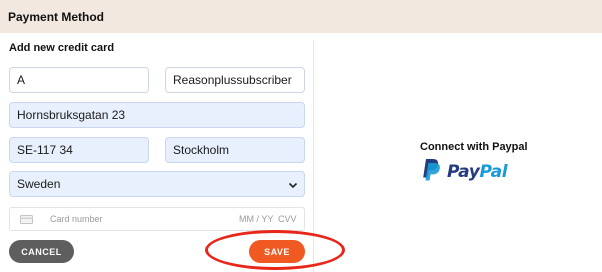 Image resolution: width=602 pixels, height=272 pixels. I want to click on paypal-wordmark: PayPal, so click(477, 172).